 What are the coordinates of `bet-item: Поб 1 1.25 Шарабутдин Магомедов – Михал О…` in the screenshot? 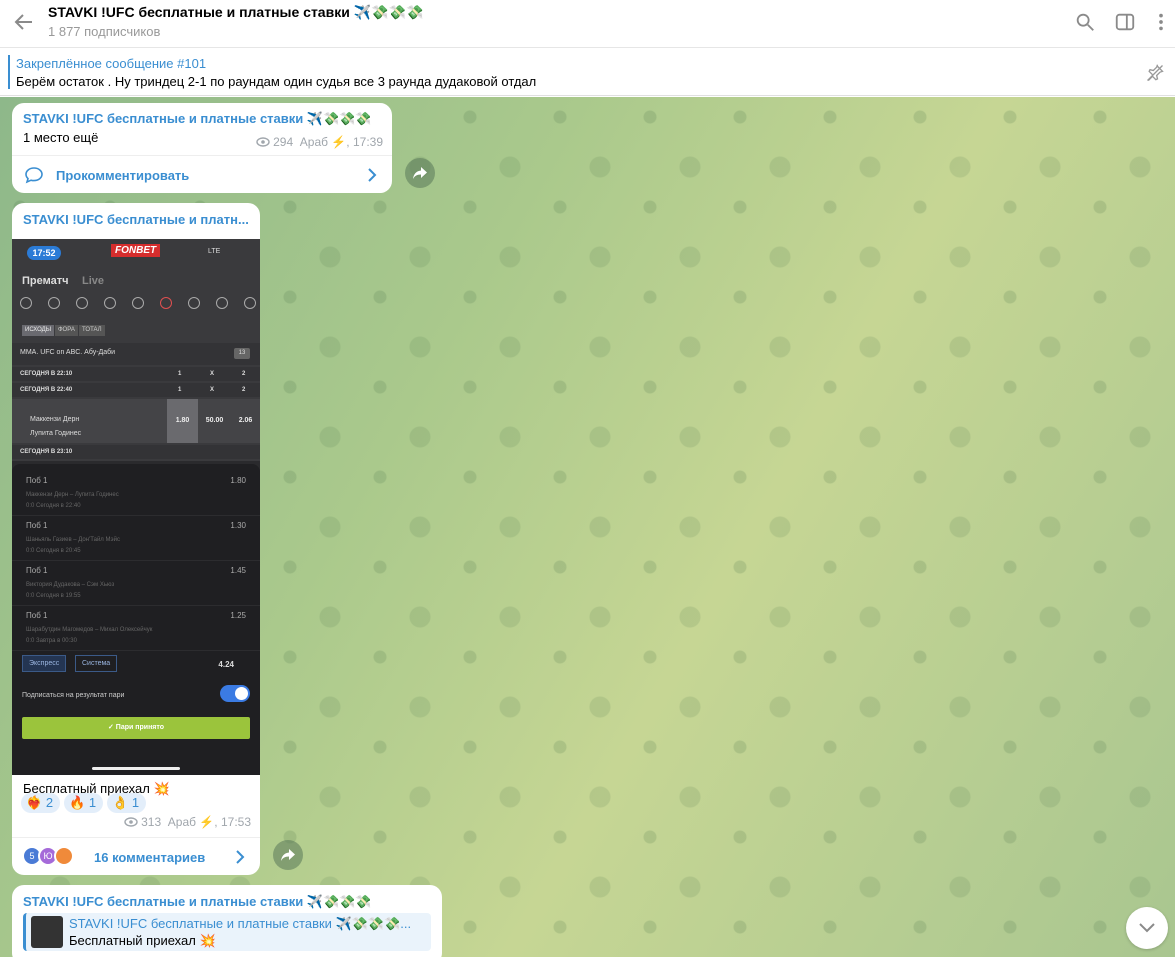 It's located at (136, 629).